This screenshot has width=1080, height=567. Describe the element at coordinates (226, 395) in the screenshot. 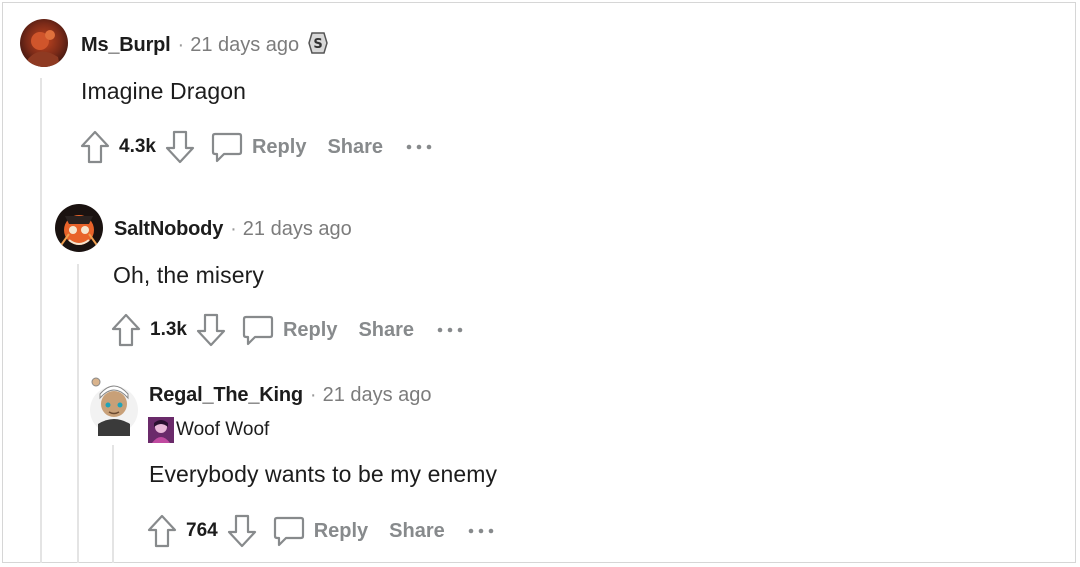

I see `username: Regal_The_King` at that location.